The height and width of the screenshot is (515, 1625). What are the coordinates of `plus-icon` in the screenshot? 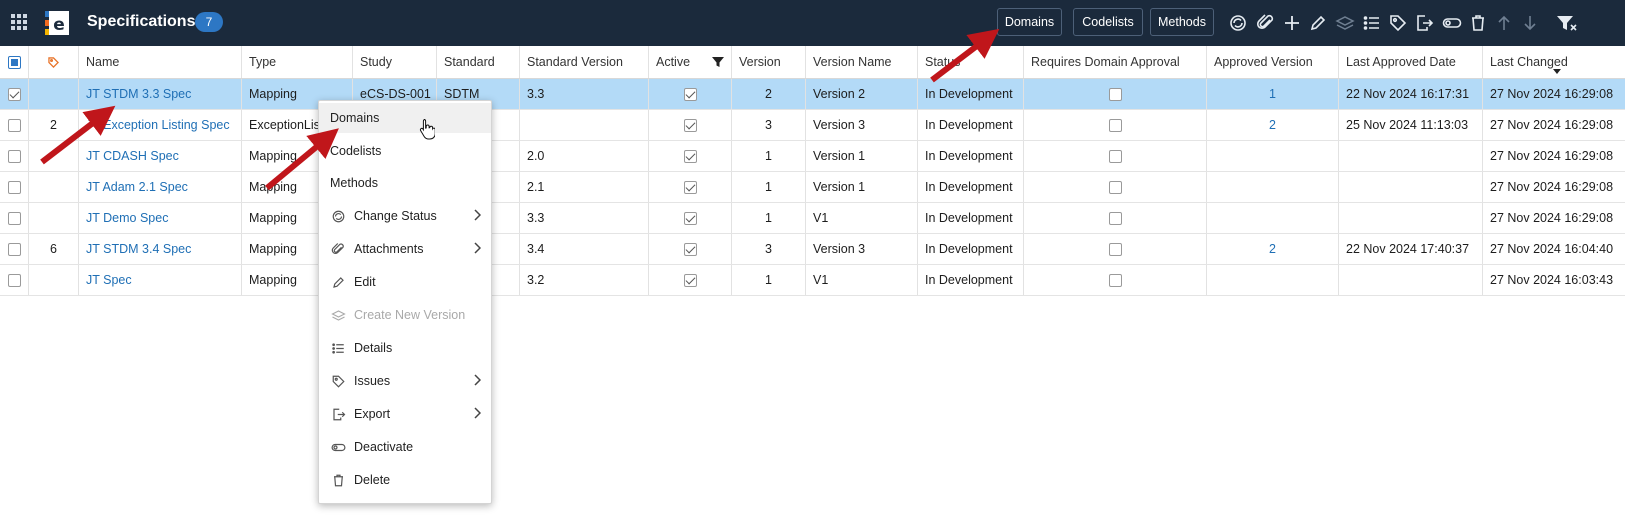 It's located at (1292, 23).